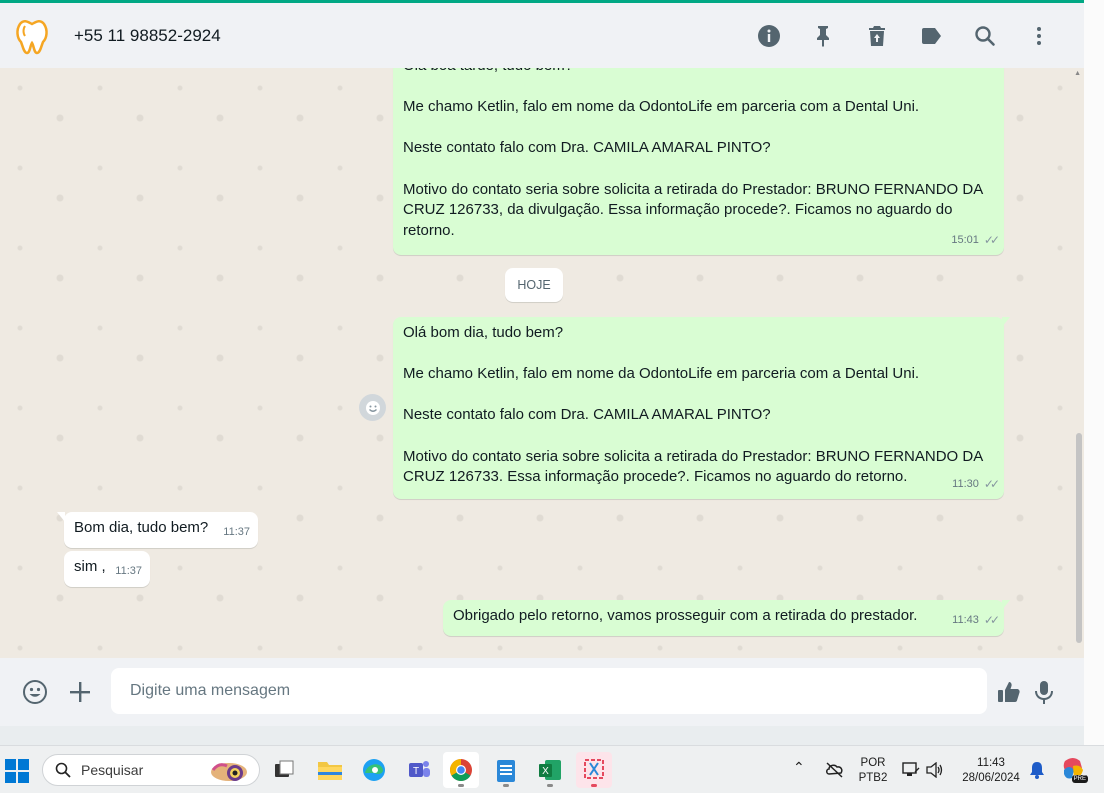 The height and width of the screenshot is (793, 1104). I want to click on message-meta: 11:30 ✓✓, so click(976, 484).